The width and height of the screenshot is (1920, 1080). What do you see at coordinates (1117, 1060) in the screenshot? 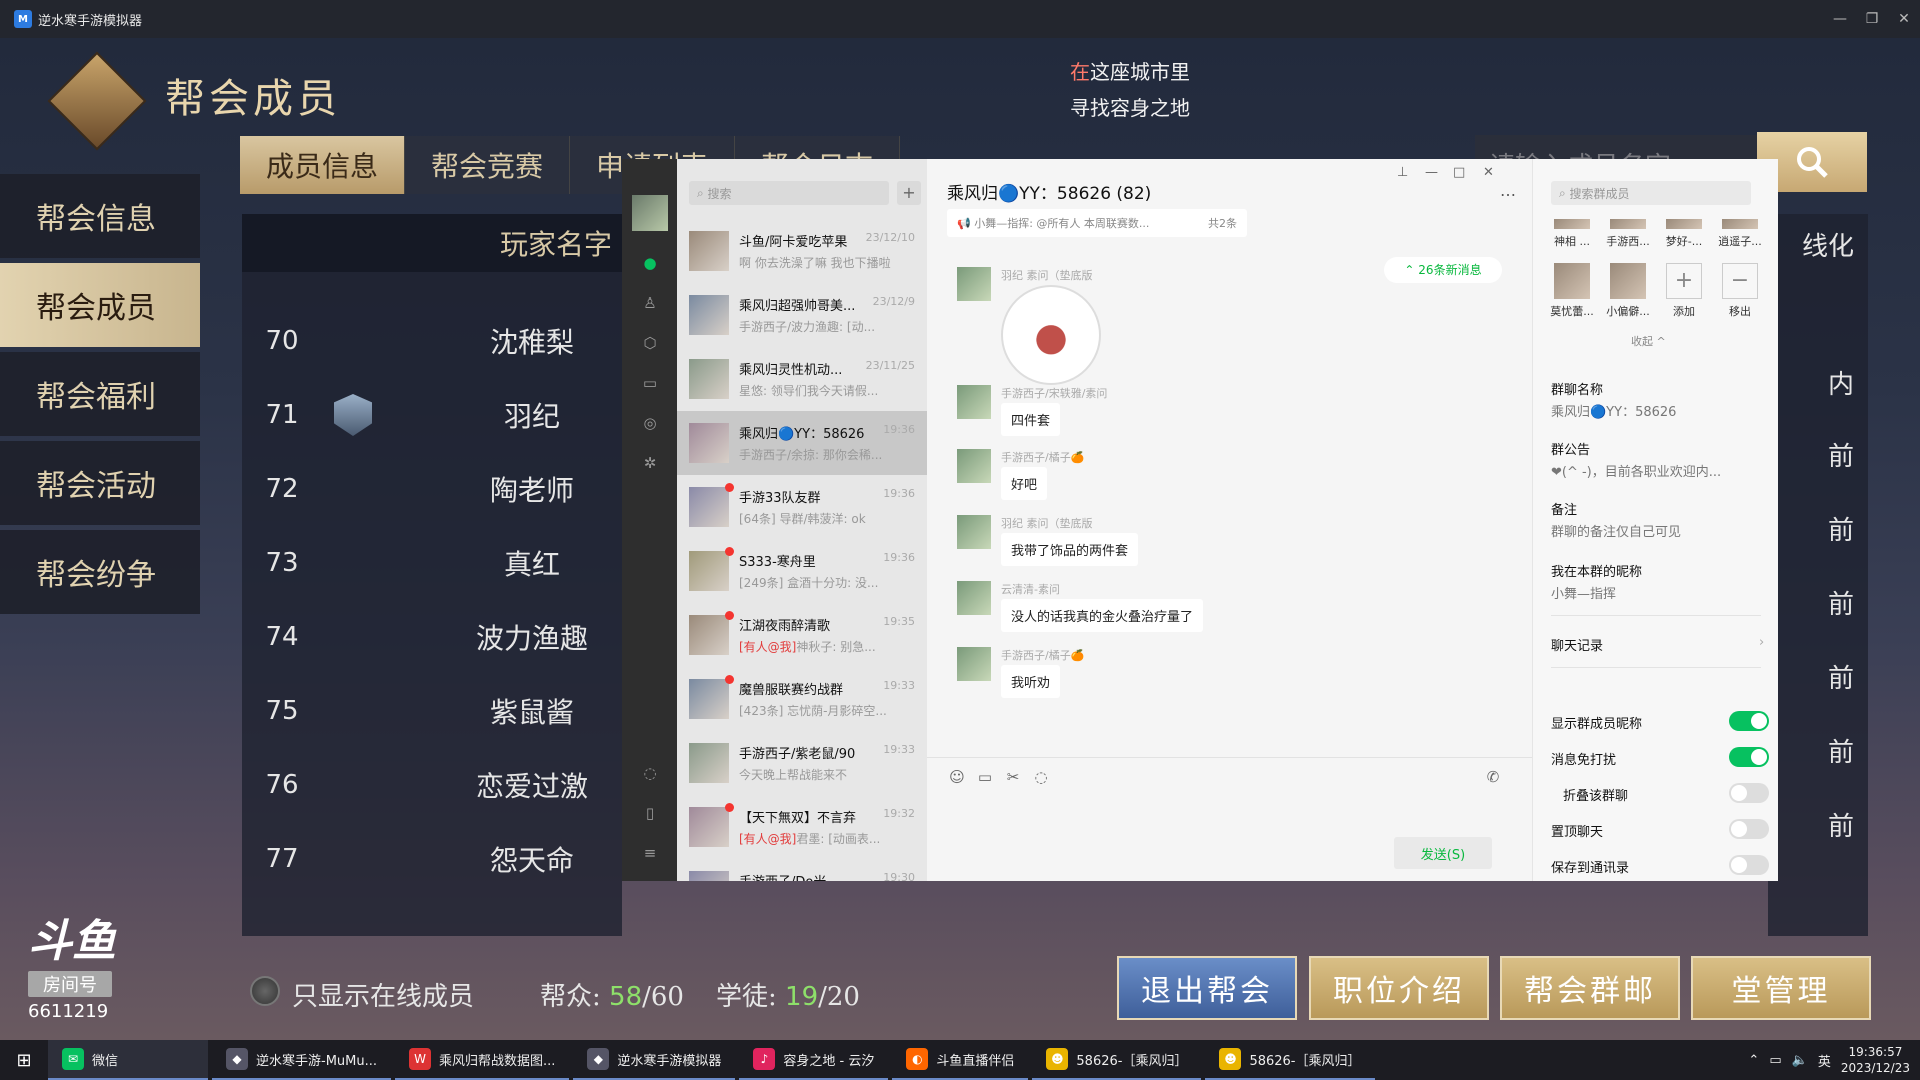
I see `taskbar-item-yy-1: ☻ 58626-［乘风归］` at bounding box center [1117, 1060].